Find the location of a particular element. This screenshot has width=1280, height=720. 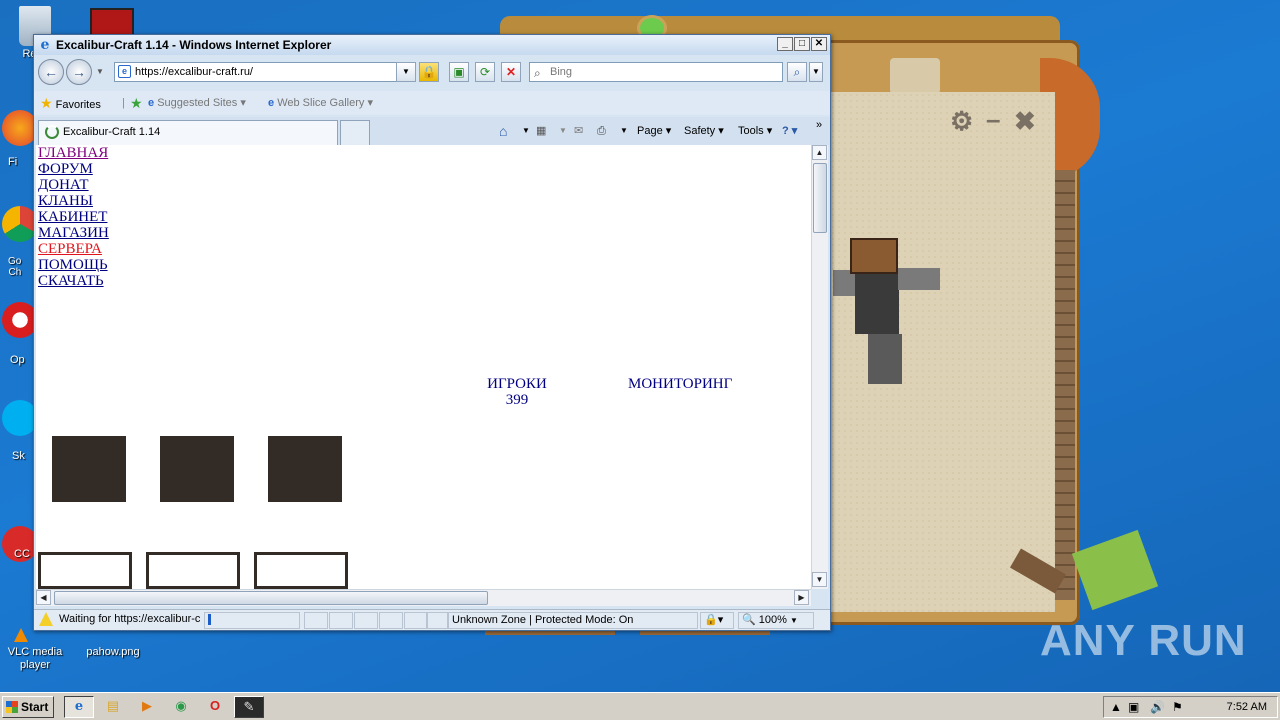

suggested-sites-link: e Suggested Sites ▾ is located at coordinates (197, 103).